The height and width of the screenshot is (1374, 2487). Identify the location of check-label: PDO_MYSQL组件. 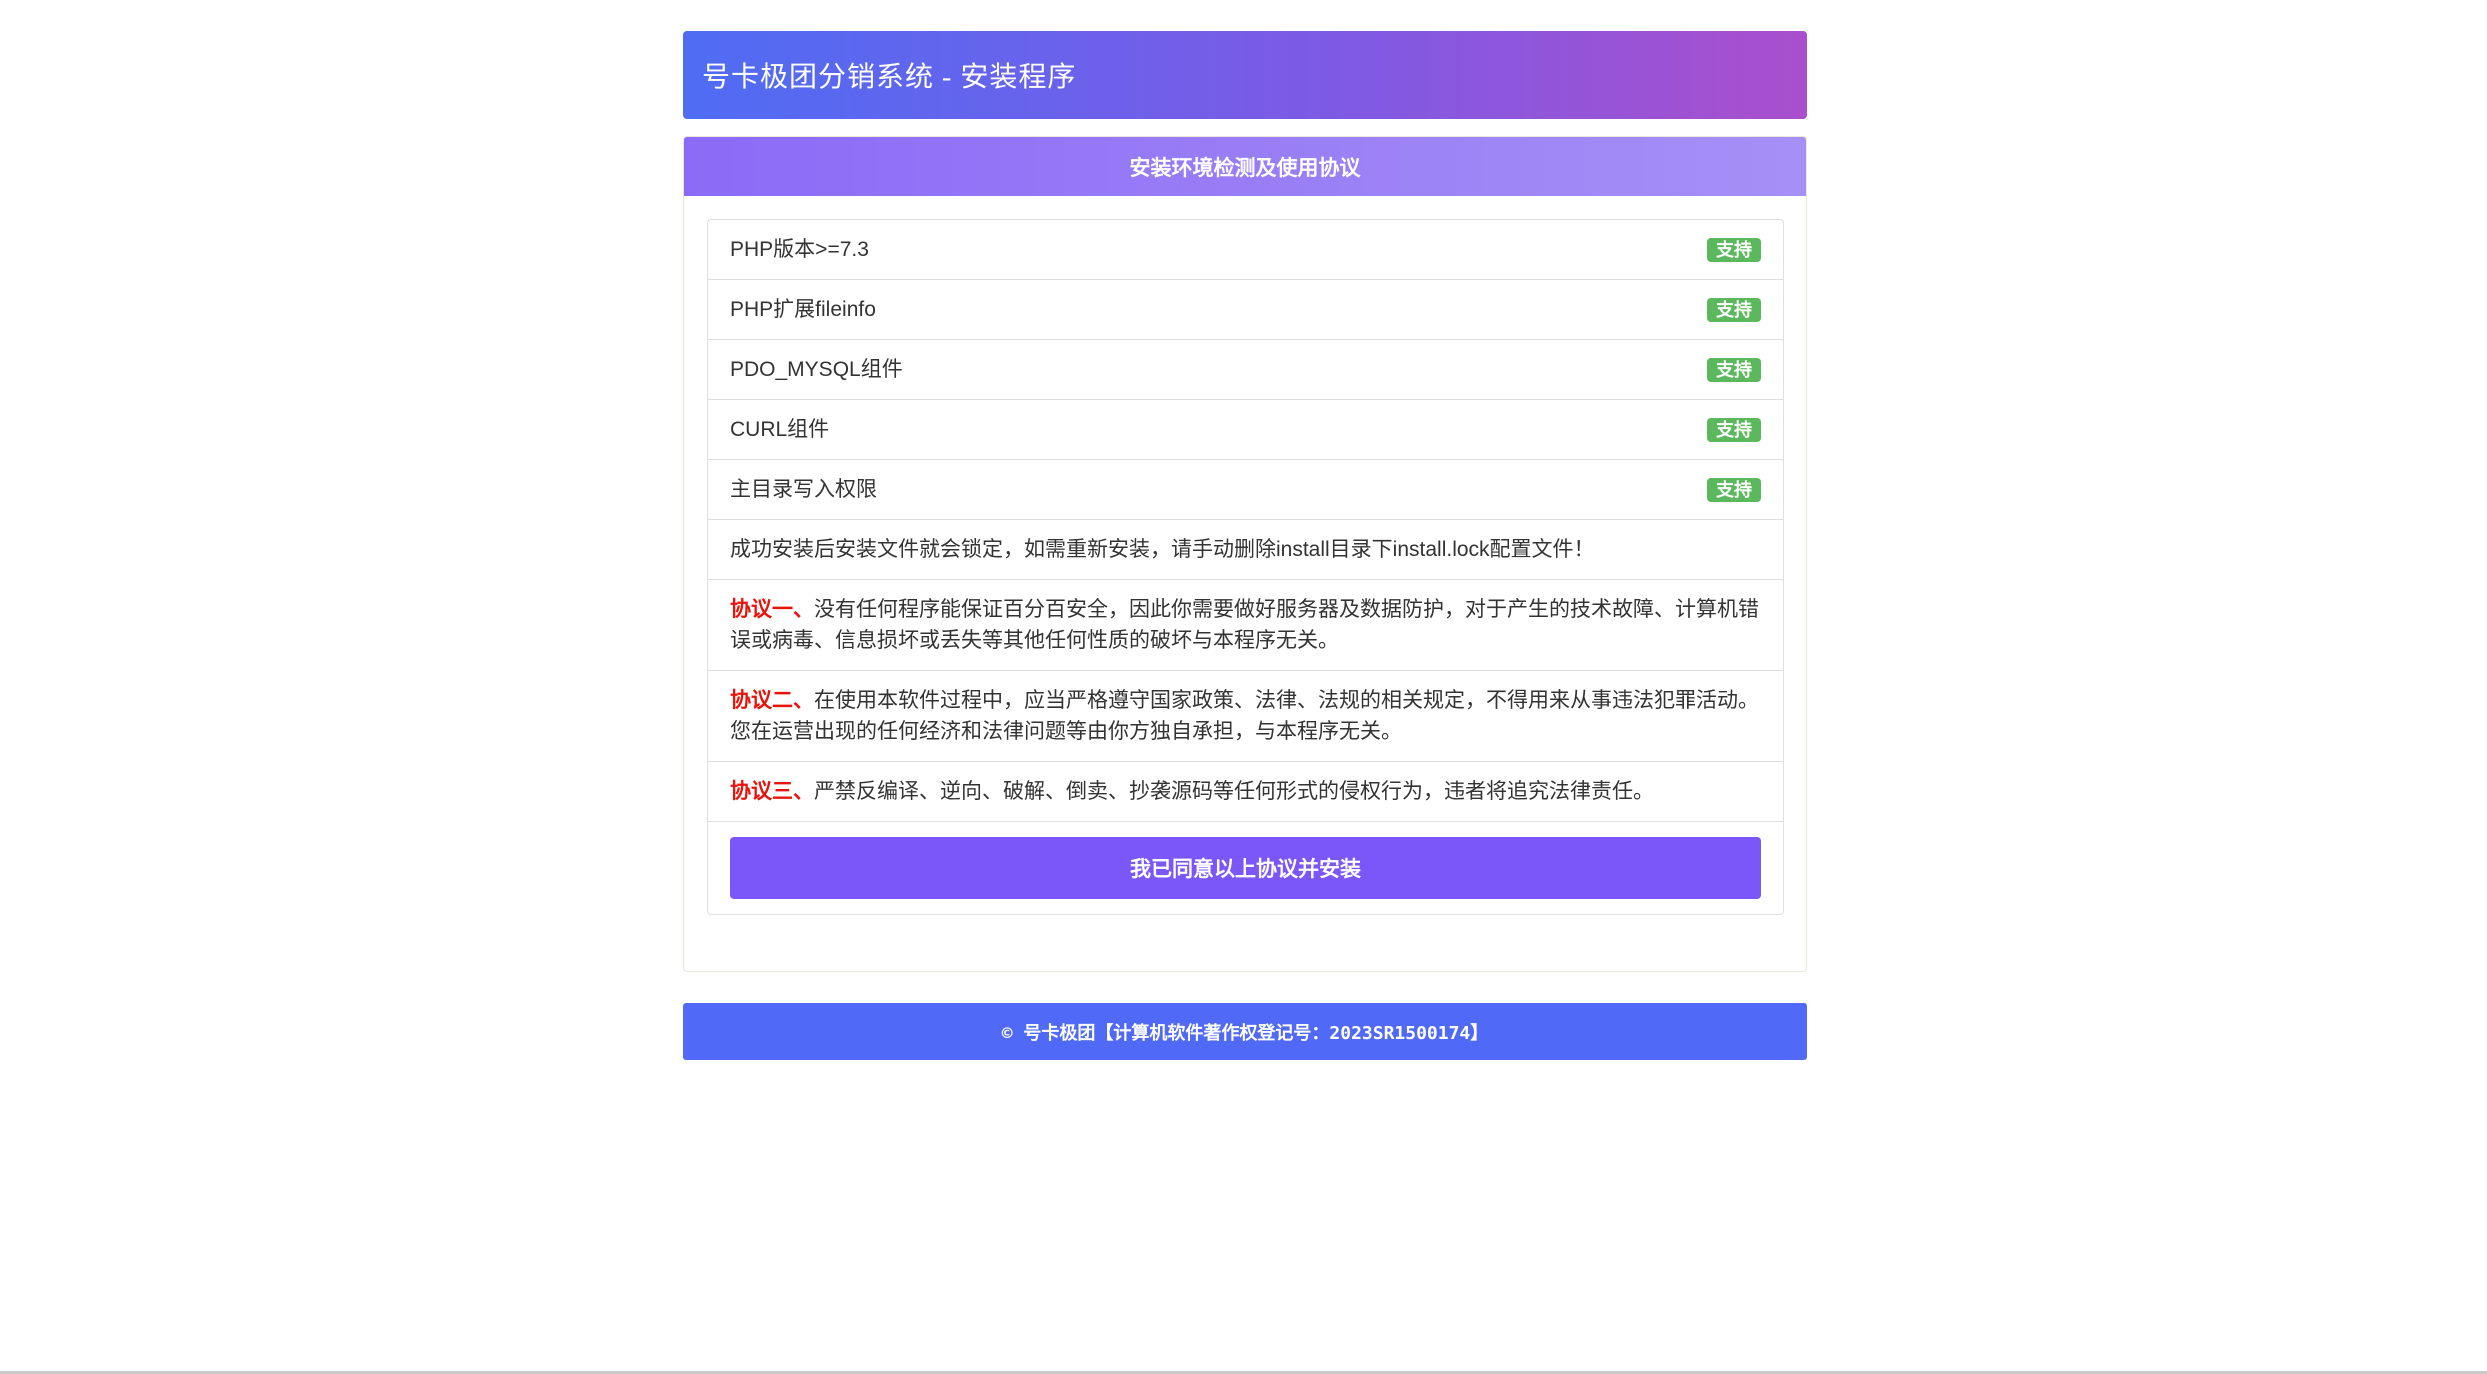
(816, 369).